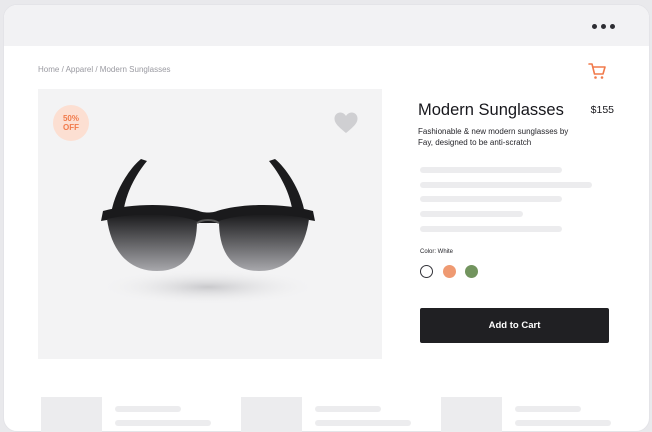 The width and height of the screenshot is (652, 432). Describe the element at coordinates (437, 252) in the screenshot. I see `color-label: Color: White` at that location.